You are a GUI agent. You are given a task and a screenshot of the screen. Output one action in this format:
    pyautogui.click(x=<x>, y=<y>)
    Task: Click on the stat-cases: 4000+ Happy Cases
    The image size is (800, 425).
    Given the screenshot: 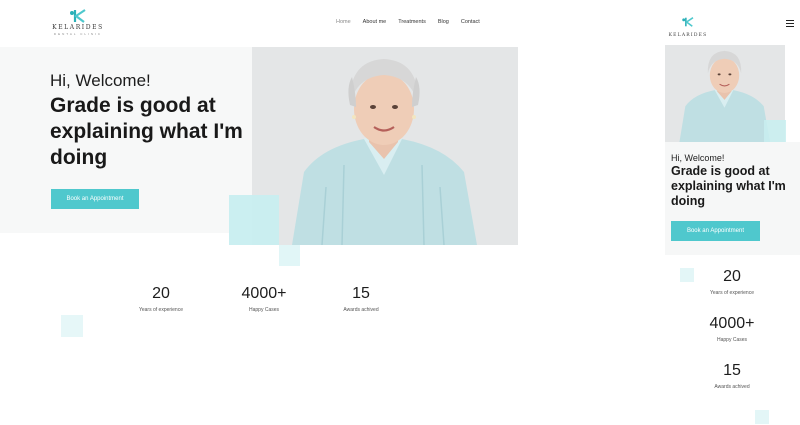 What is the action you would take?
    pyautogui.click(x=264, y=299)
    